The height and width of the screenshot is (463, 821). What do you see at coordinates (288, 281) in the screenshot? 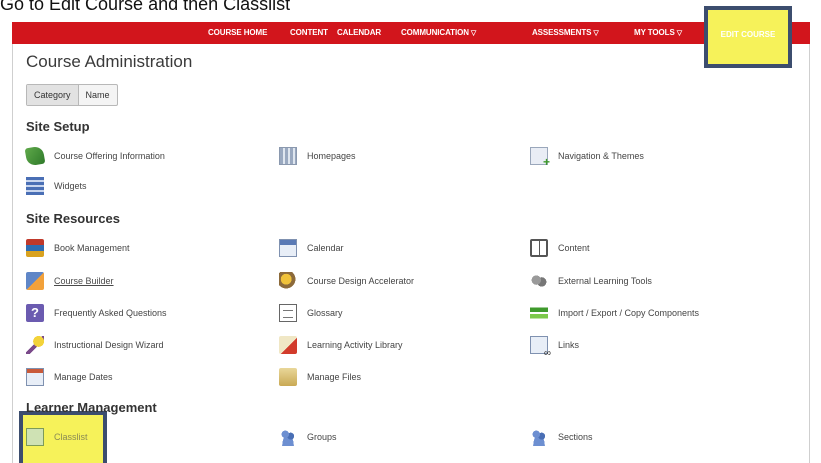
I see `accelerator-icon` at bounding box center [288, 281].